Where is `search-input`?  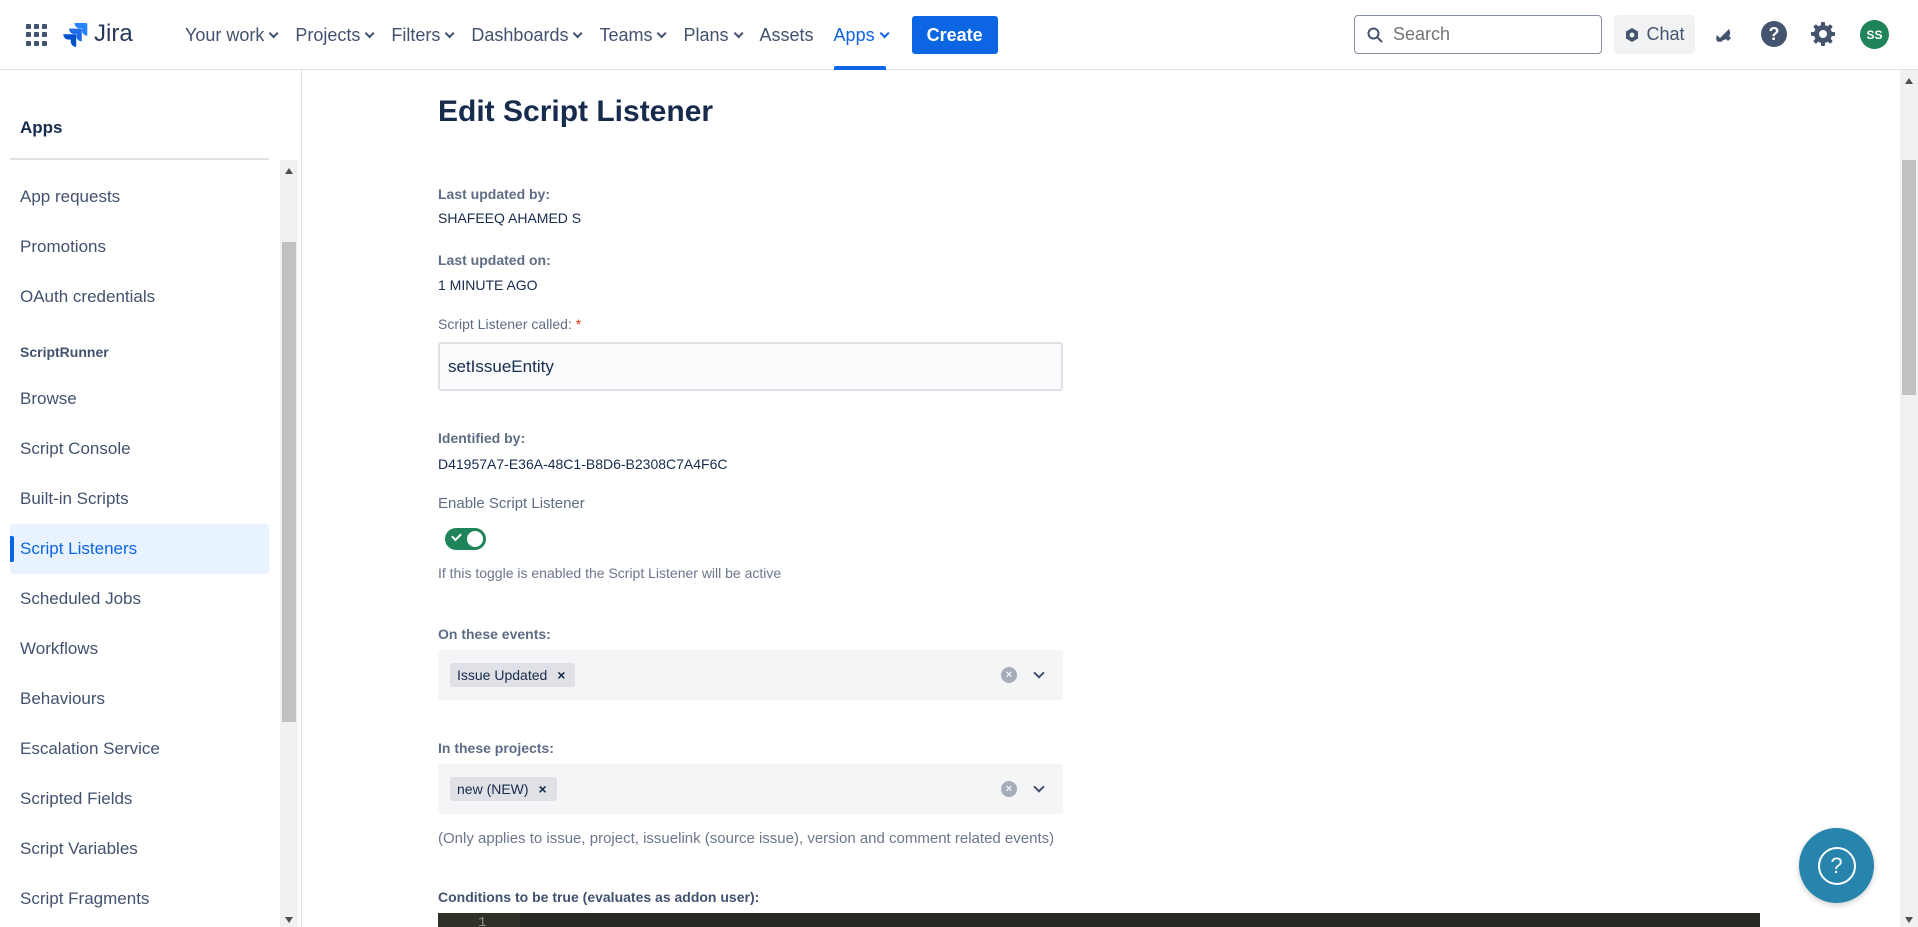
search-input is located at coordinates (1488, 34).